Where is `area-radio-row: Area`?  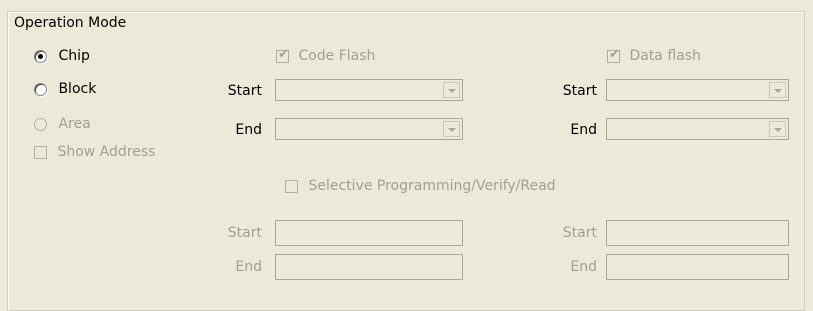 area-radio-row: Area is located at coordinates (62, 124).